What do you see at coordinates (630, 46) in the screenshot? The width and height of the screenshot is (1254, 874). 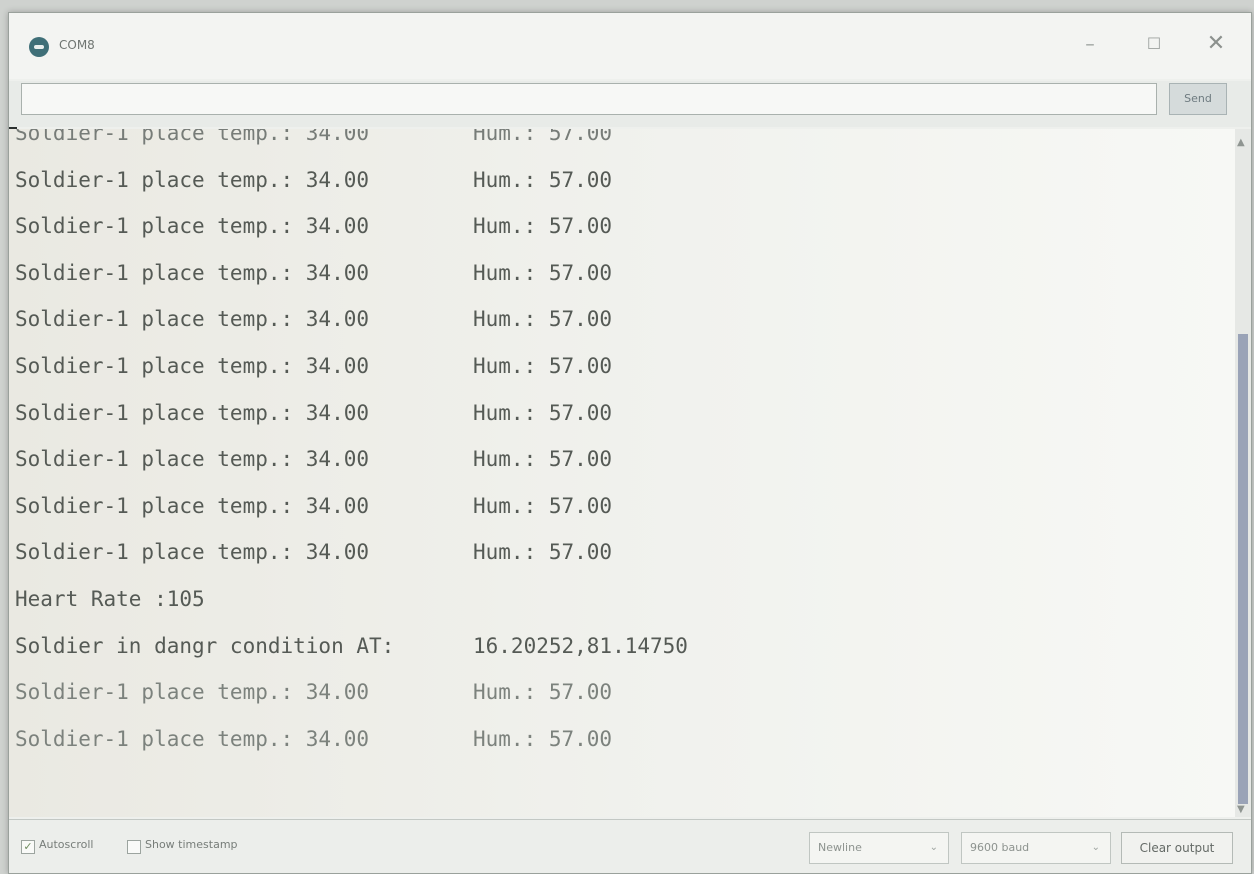 I see `title-bar: COM8 – ☐ ✕` at bounding box center [630, 46].